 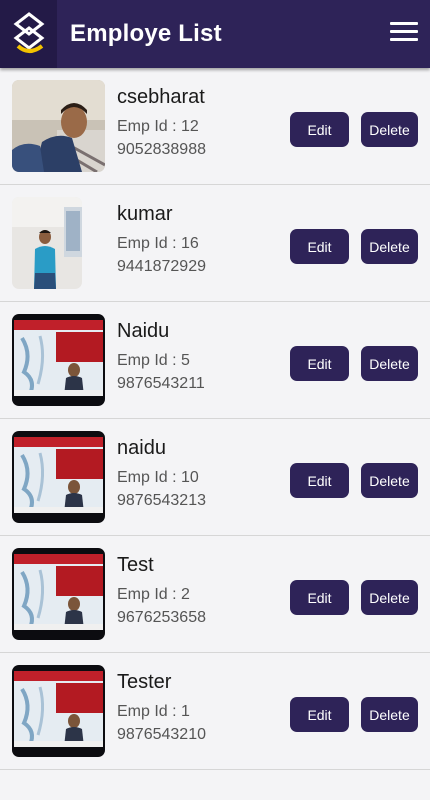 What do you see at coordinates (161, 383) in the screenshot?
I see `employee-phone: 9876543211` at bounding box center [161, 383].